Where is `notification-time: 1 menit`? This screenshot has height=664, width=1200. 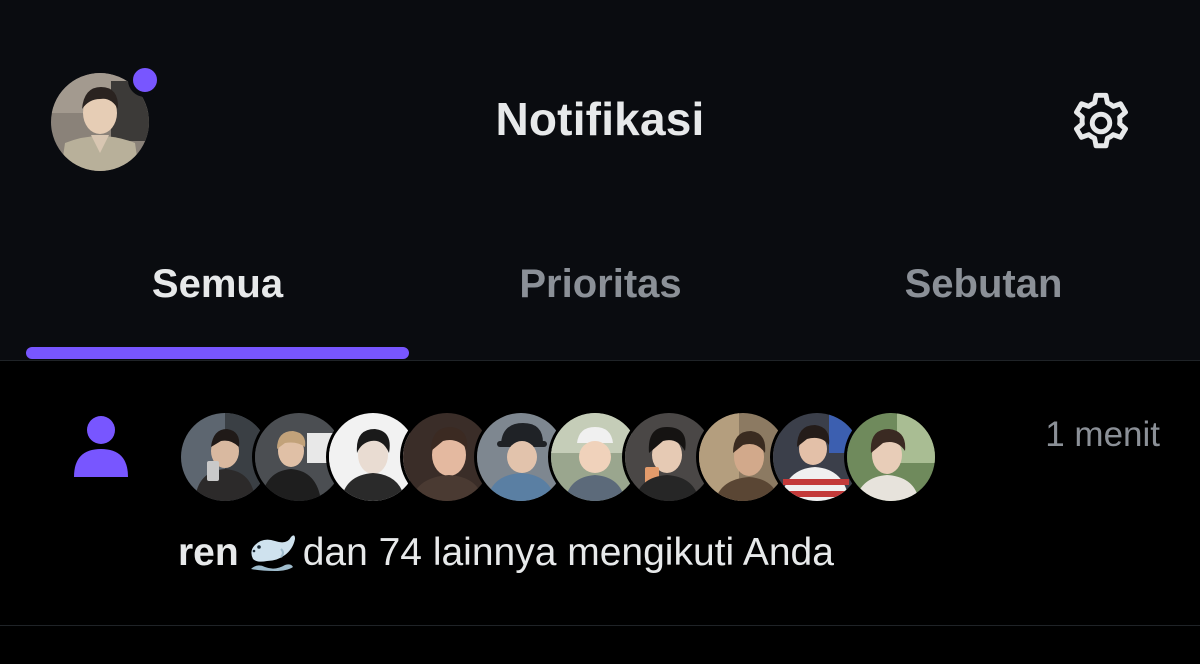 notification-time: 1 menit is located at coordinates (1102, 434).